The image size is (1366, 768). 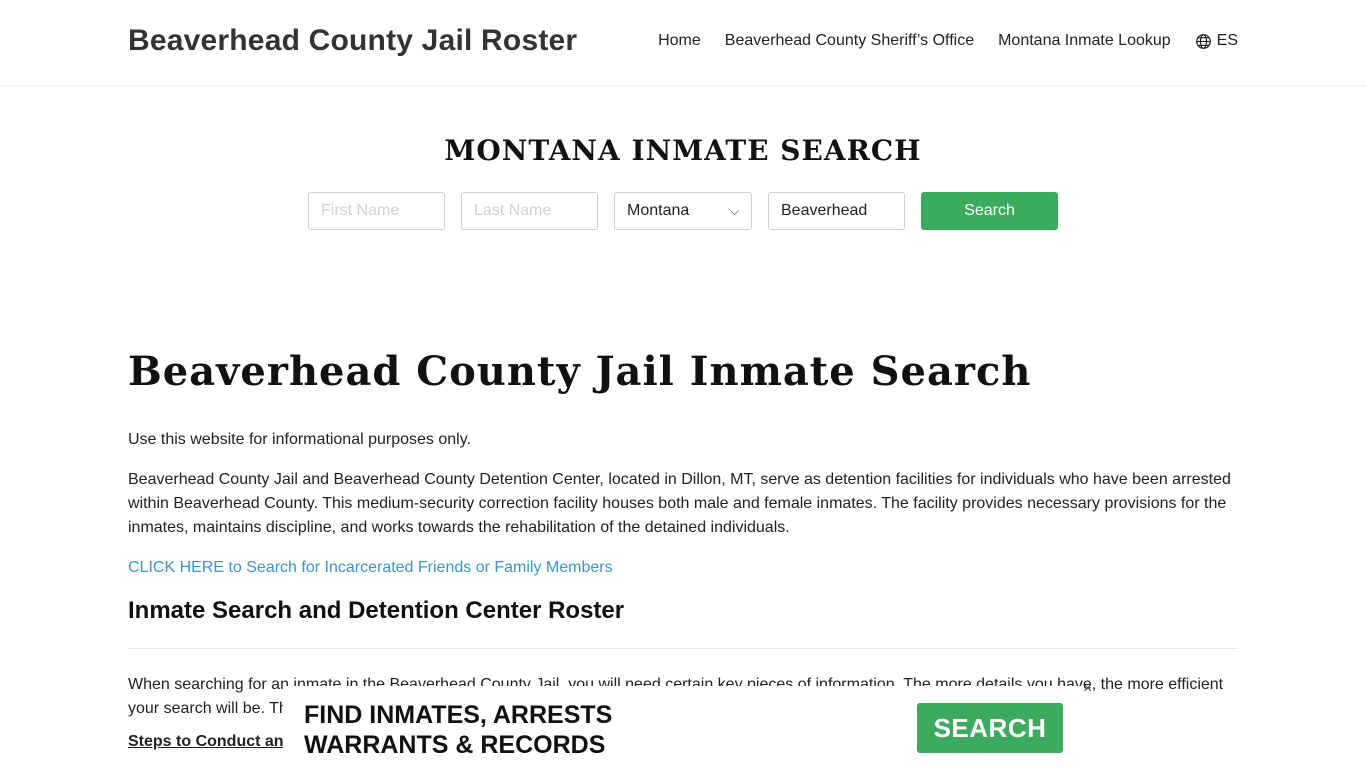 What do you see at coordinates (679, 41) in the screenshot?
I see `nav-home: Home` at bounding box center [679, 41].